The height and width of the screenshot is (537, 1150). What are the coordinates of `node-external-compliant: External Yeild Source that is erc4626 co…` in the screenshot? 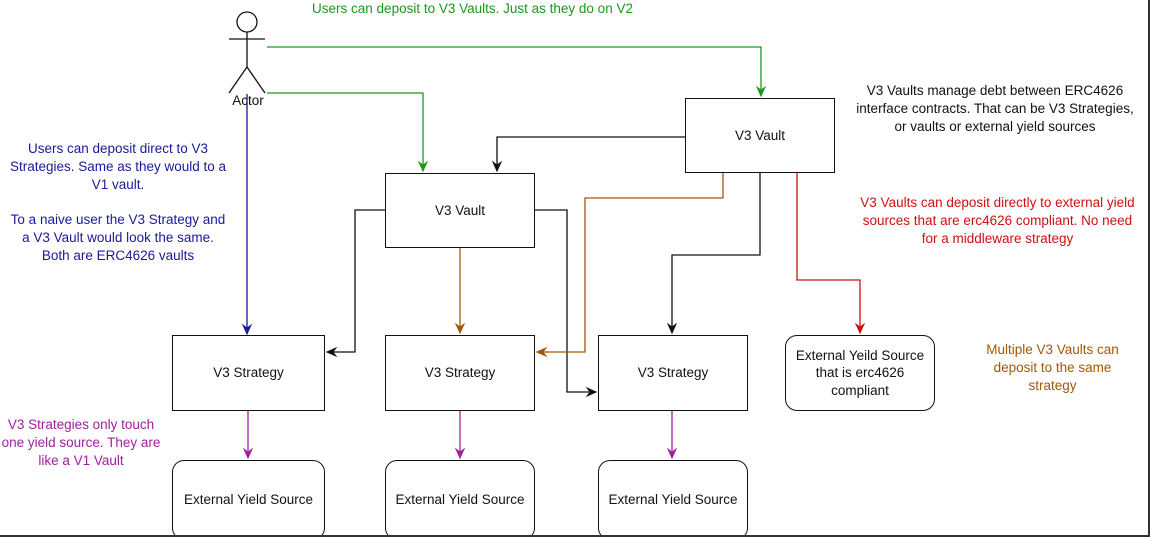 It's located at (860, 373).